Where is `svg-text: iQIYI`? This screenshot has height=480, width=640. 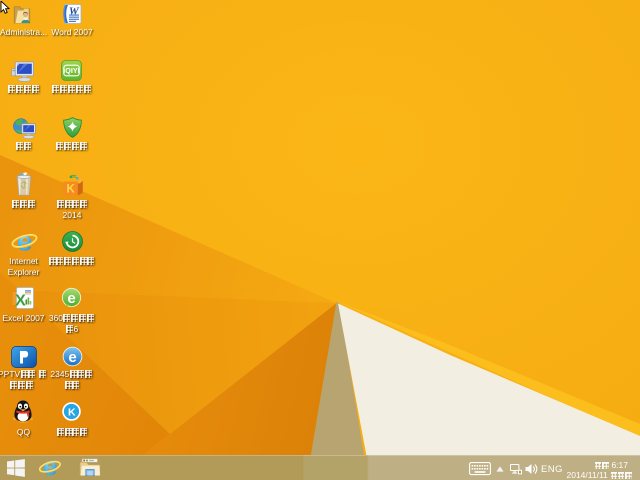 svg-text: iQIYI is located at coordinates (71, 70).